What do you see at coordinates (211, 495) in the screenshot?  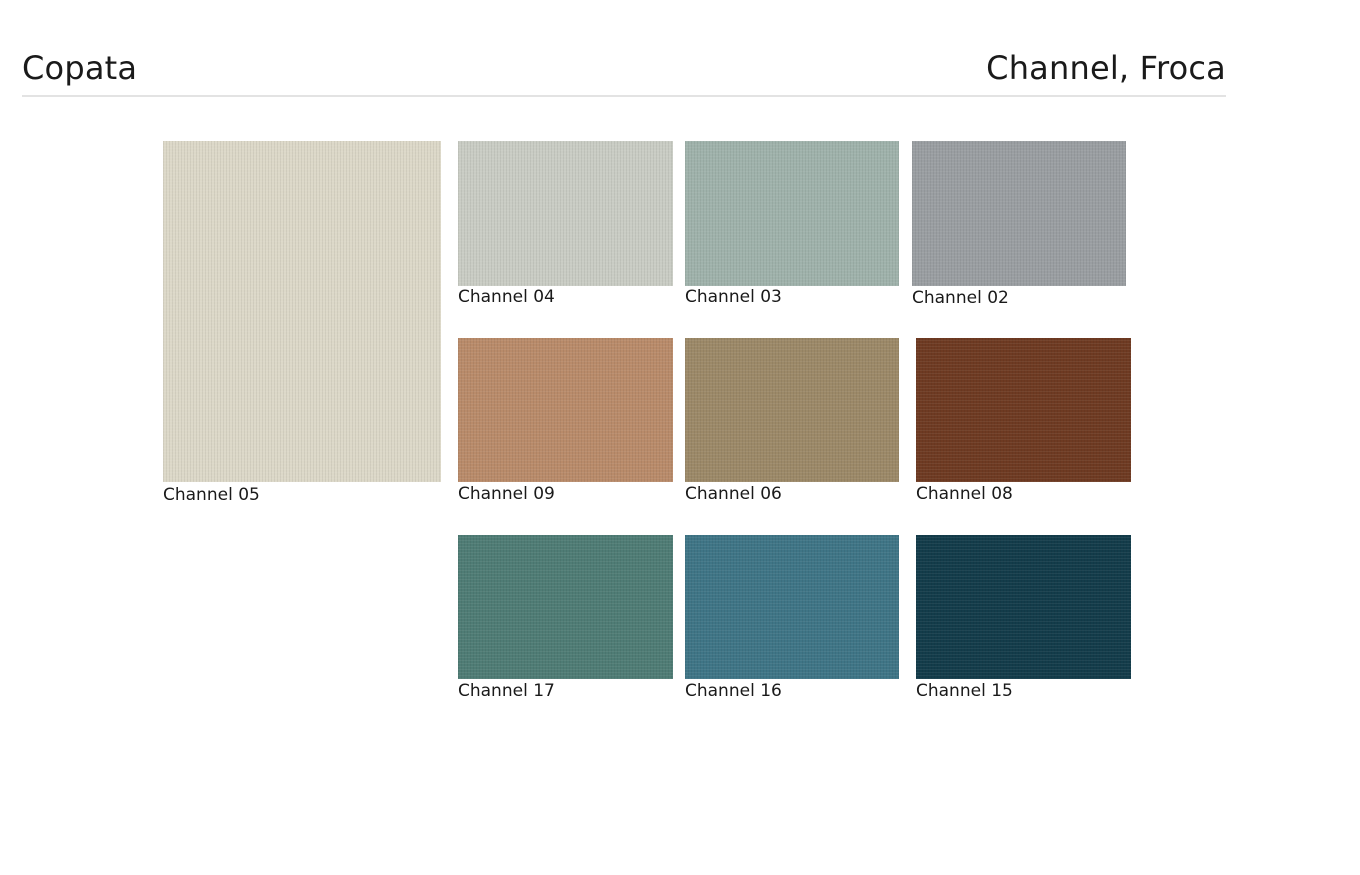 I see `swatch-label: Channel 05` at bounding box center [211, 495].